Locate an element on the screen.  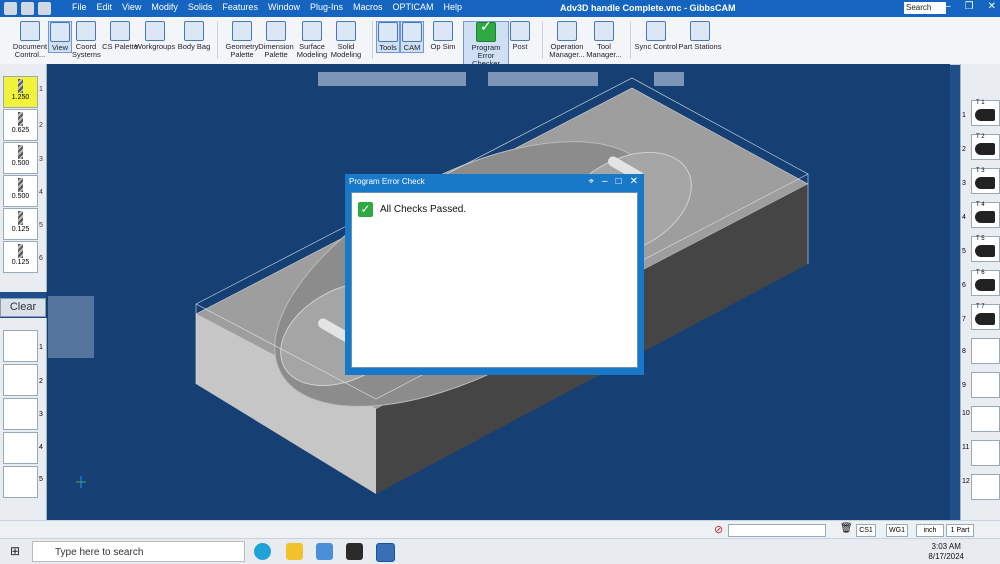
view-button: View is located at coordinates (60, 37).